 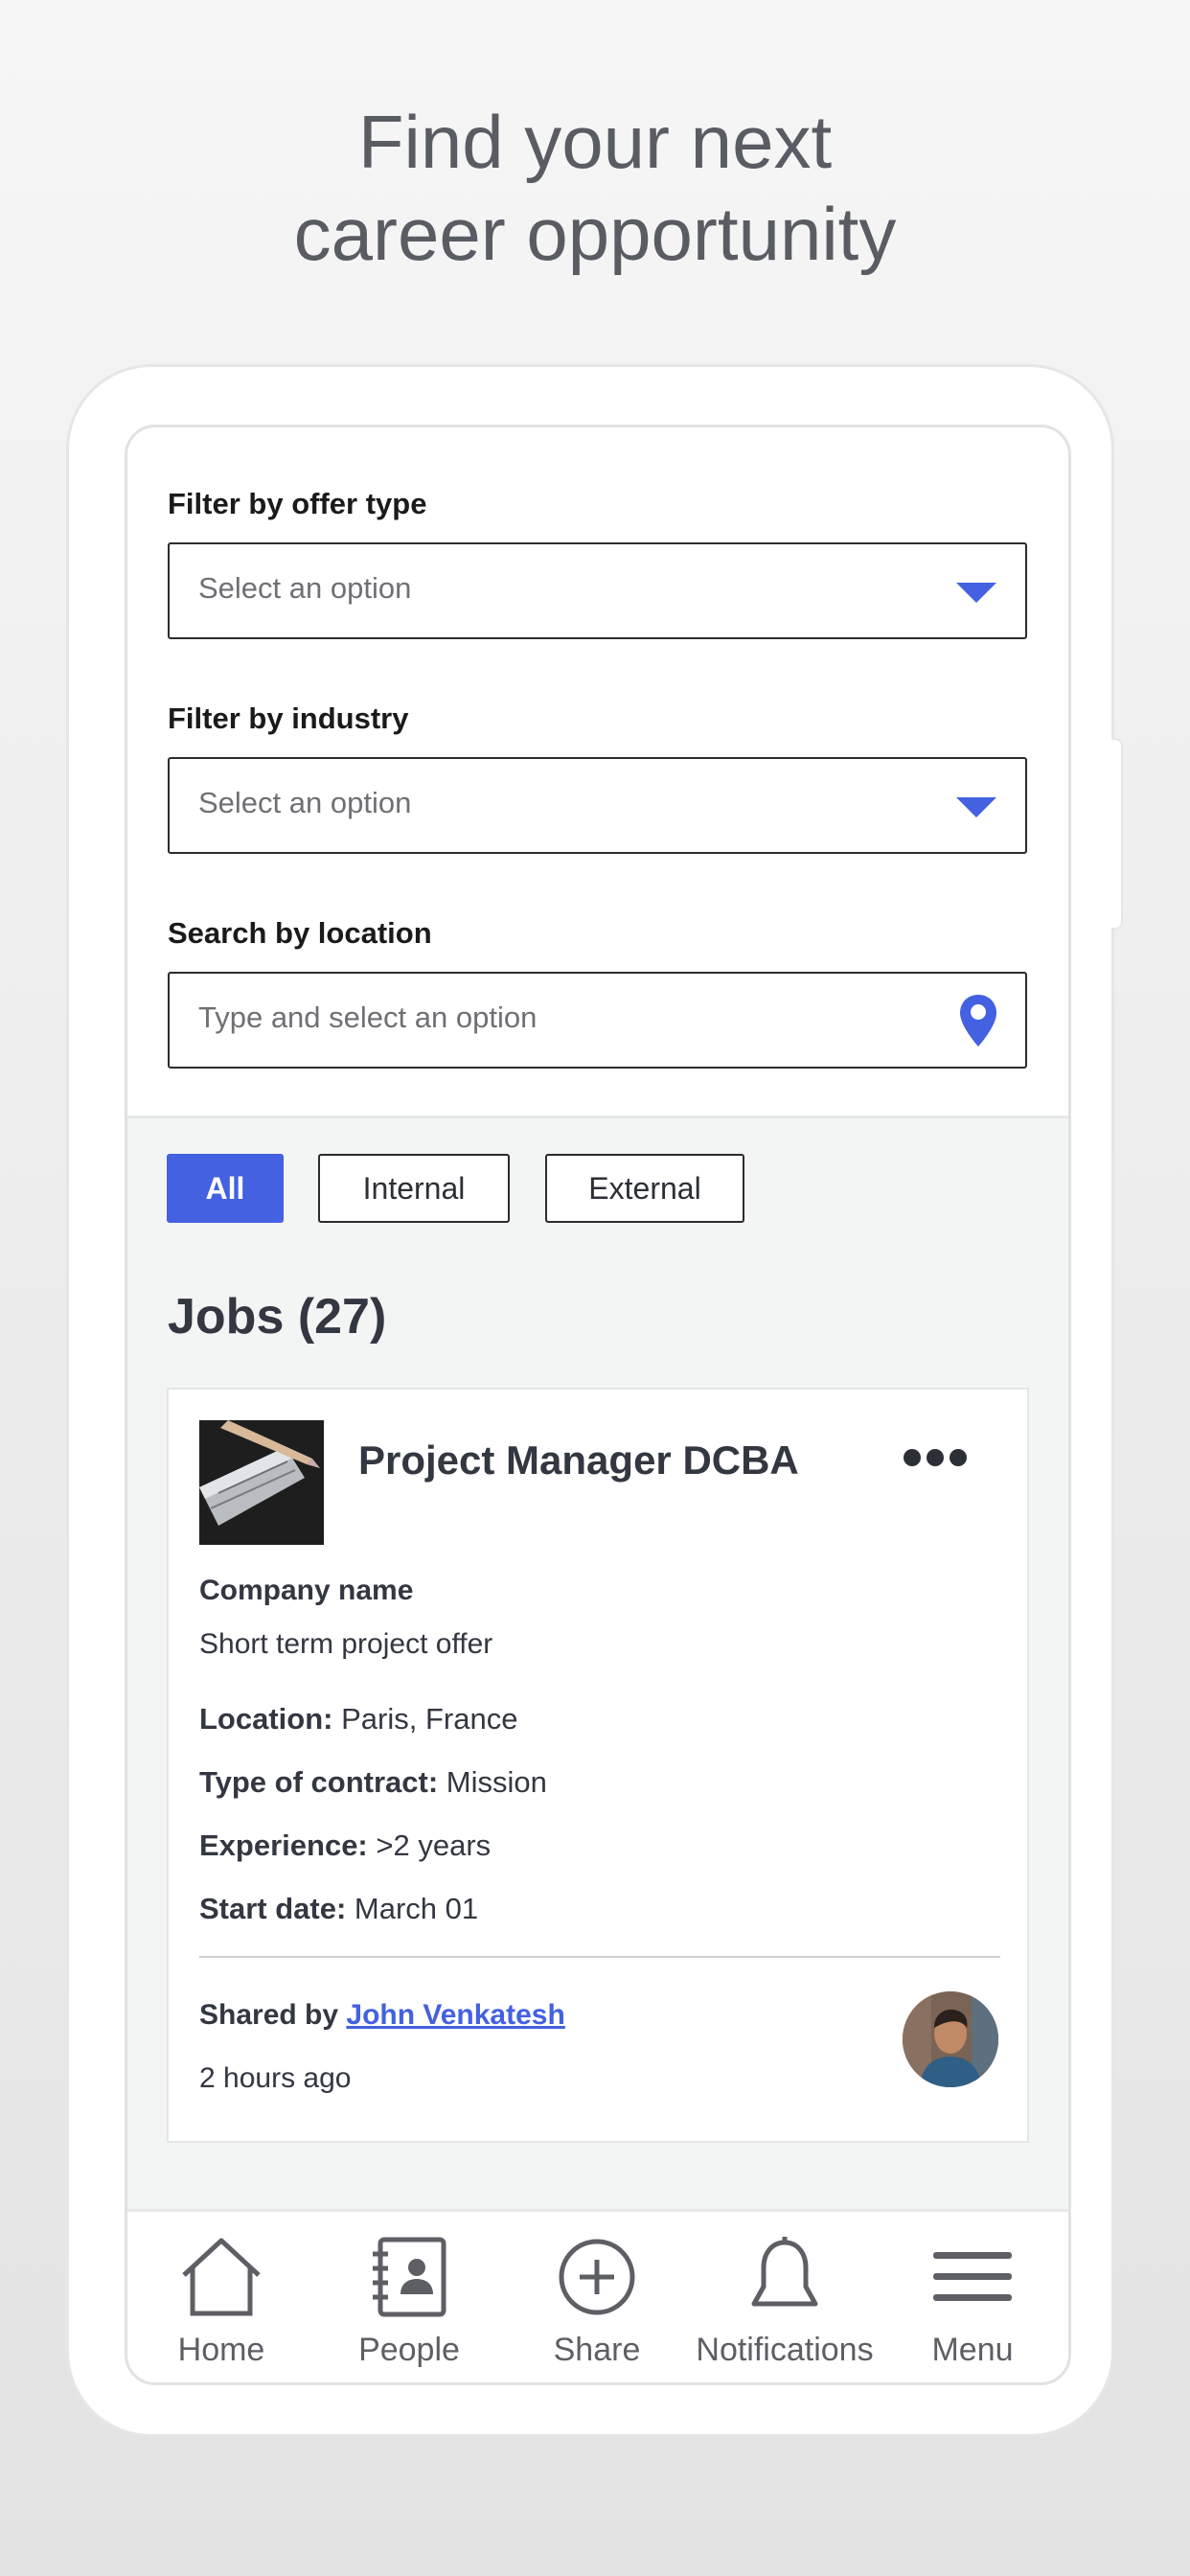 What do you see at coordinates (434, 1845) in the screenshot?
I see `experience-value: >2 years` at bounding box center [434, 1845].